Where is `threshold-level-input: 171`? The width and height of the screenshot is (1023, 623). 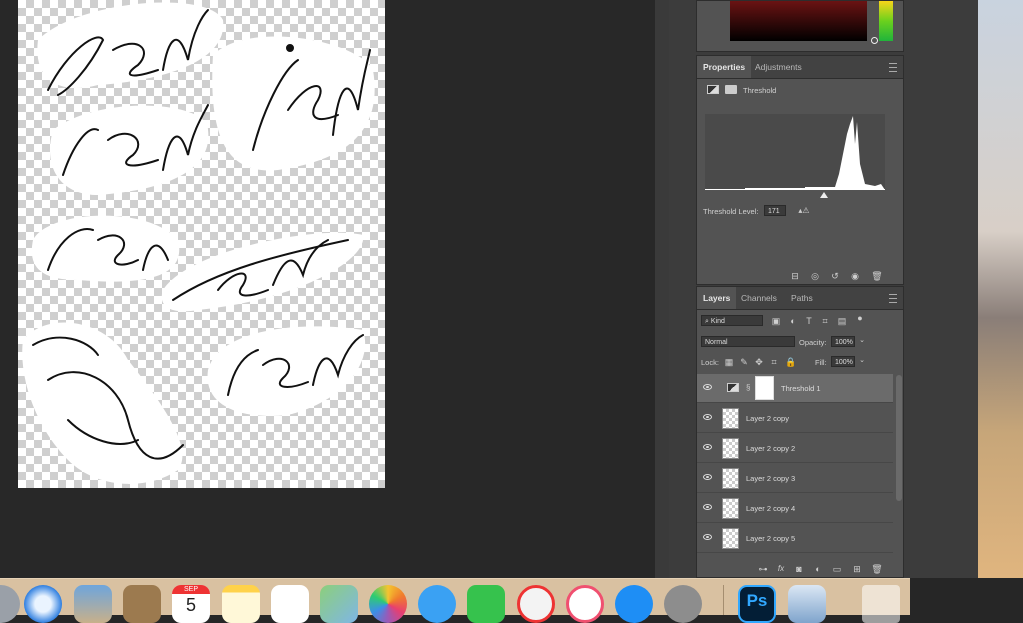
threshold-level-input: 171 is located at coordinates (775, 210).